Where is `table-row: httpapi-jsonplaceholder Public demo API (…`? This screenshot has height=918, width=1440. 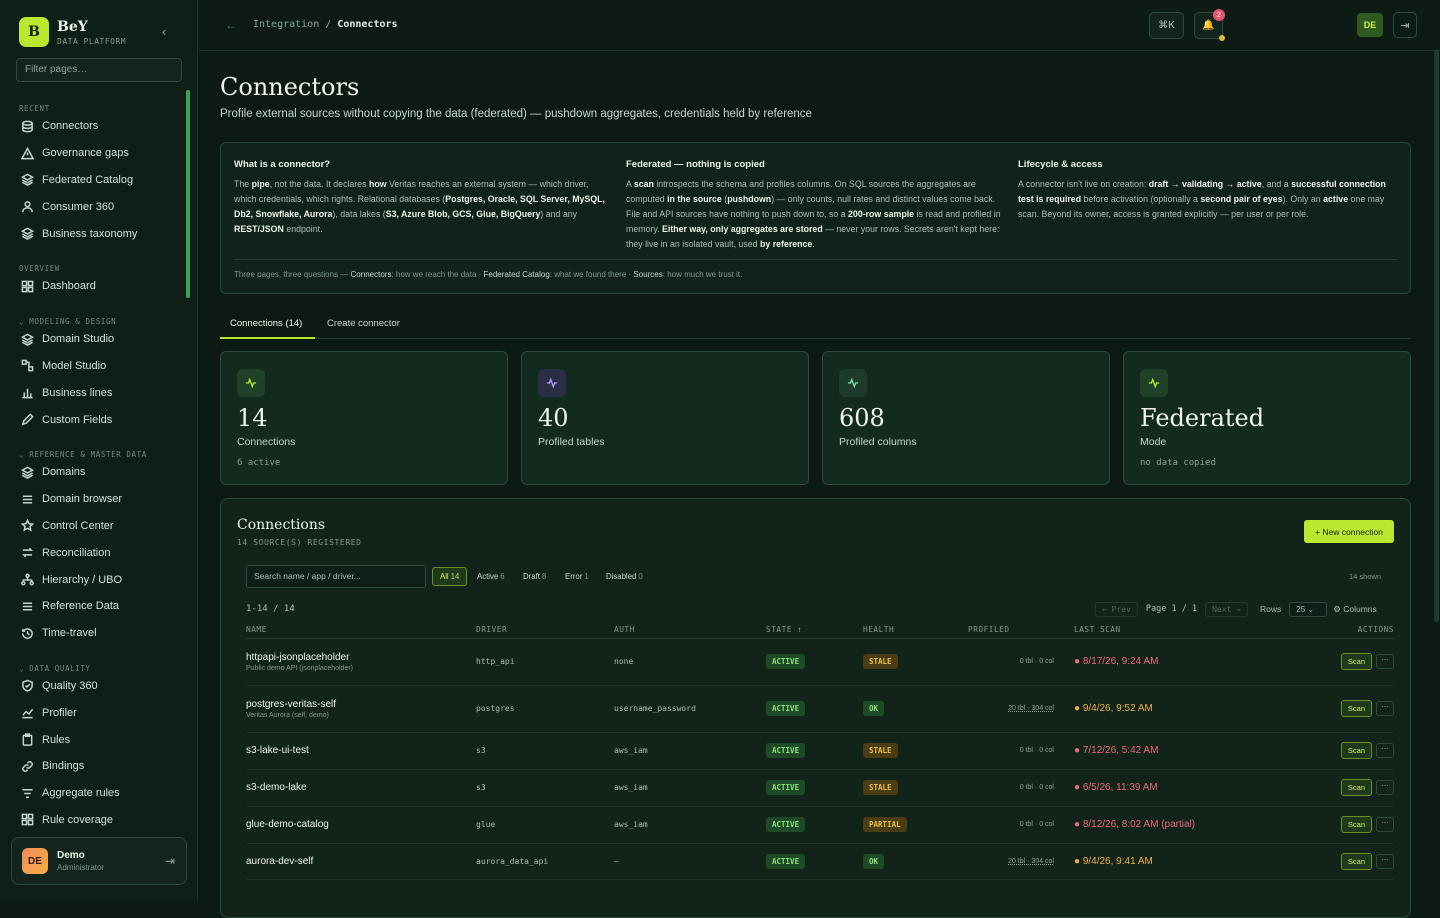 table-row: httpapi-jsonplaceholder Public demo API (… is located at coordinates (820, 662).